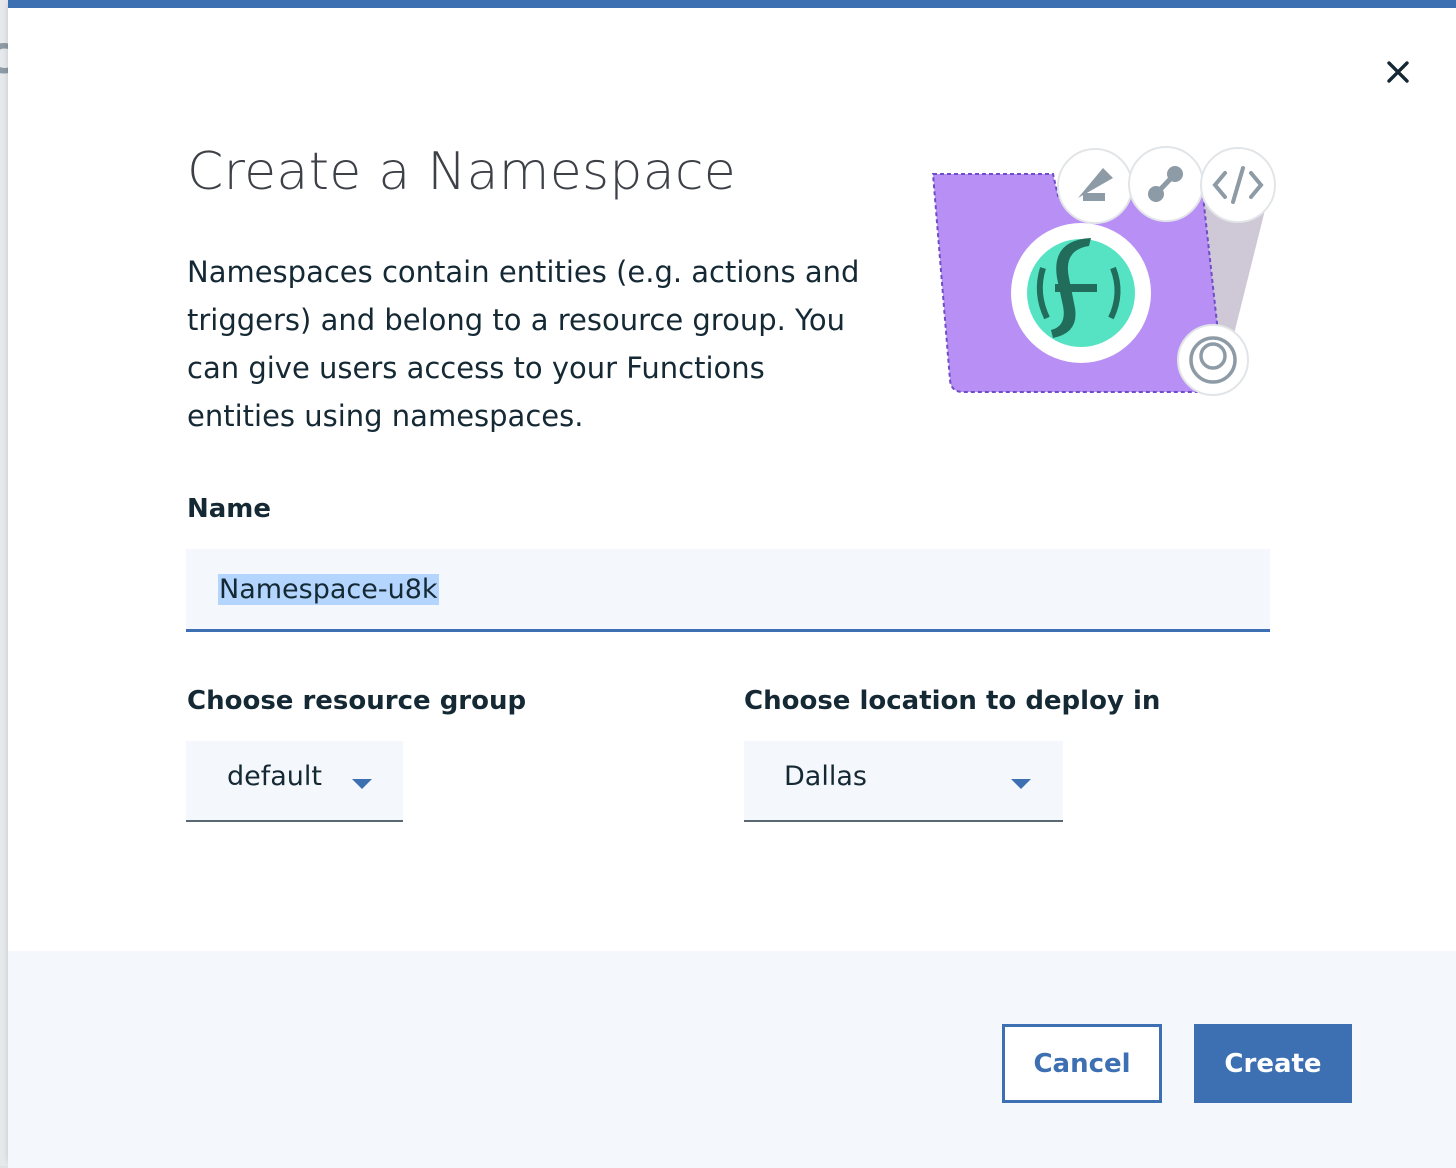  What do you see at coordinates (357, 701) in the screenshot?
I see `resource-group-label: Choose resource group` at bounding box center [357, 701].